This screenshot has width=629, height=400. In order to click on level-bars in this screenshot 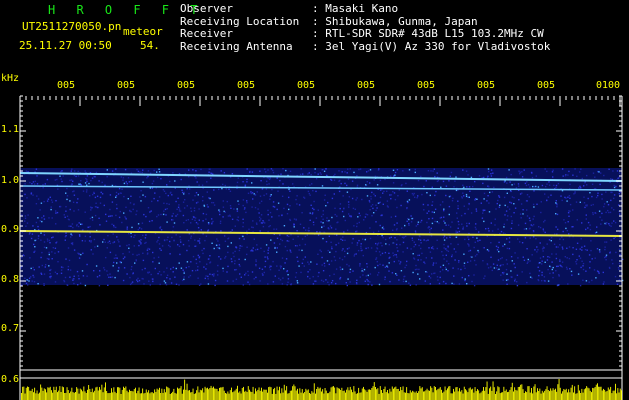, I will do `click(321, 389)`.